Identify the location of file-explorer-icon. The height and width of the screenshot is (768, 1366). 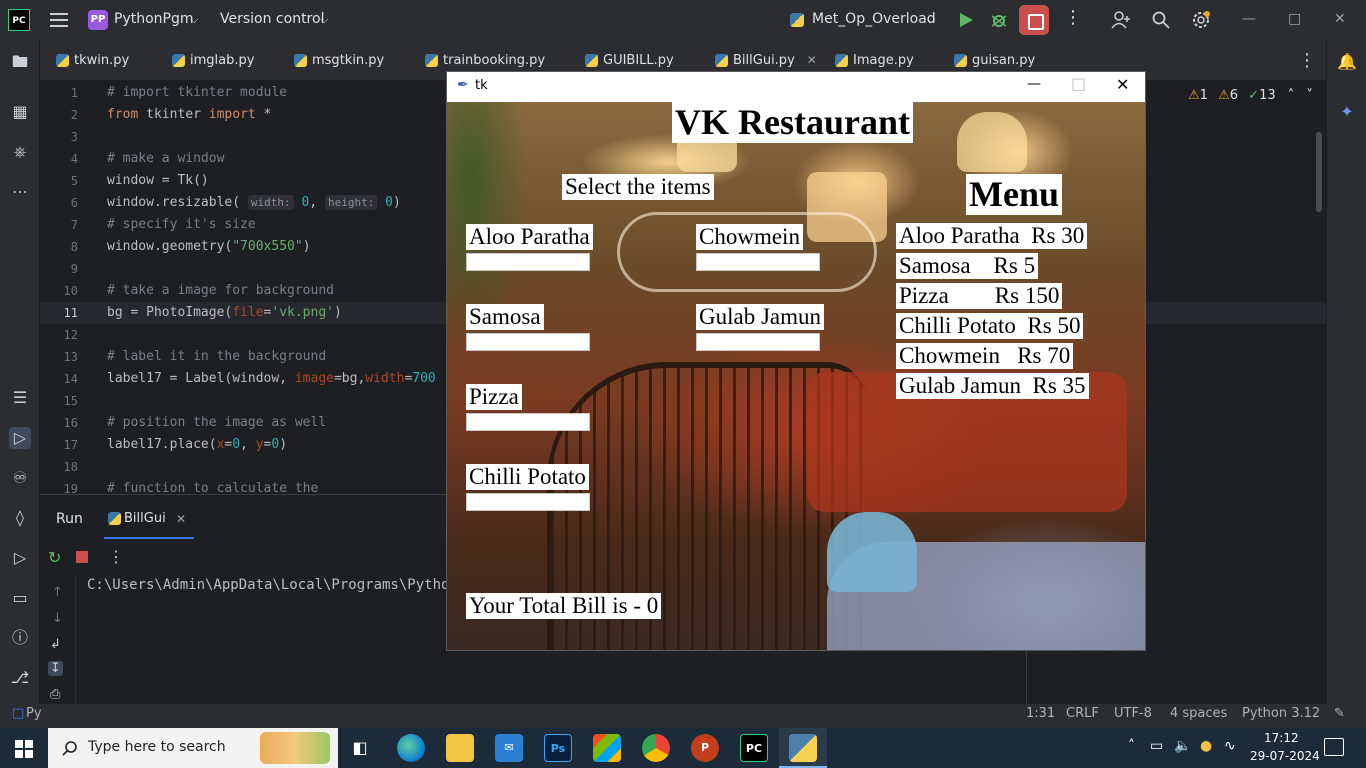
(460, 748).